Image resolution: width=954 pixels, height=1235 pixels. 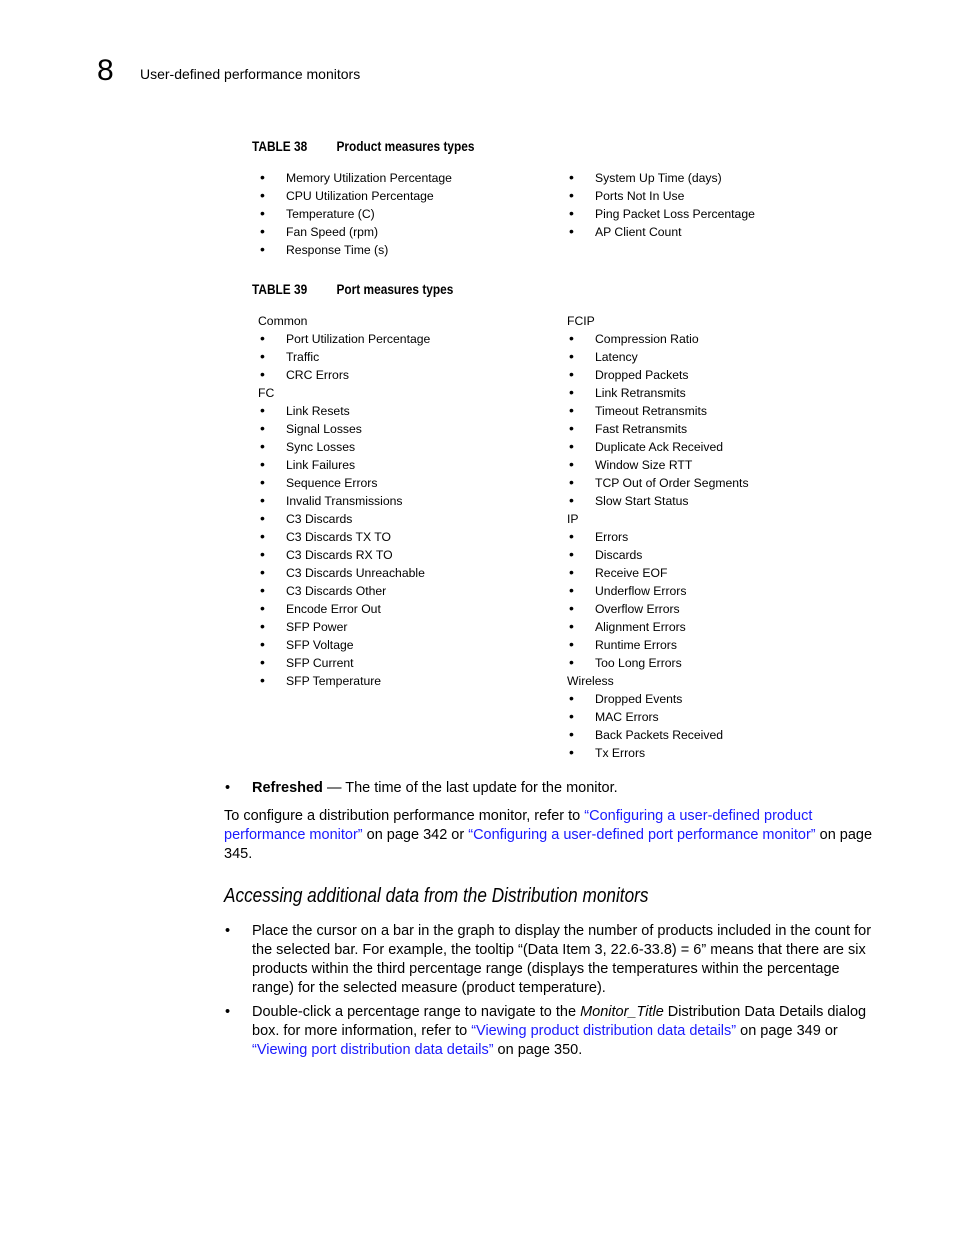 I want to click on chapter-number: 8, so click(x=105, y=70).